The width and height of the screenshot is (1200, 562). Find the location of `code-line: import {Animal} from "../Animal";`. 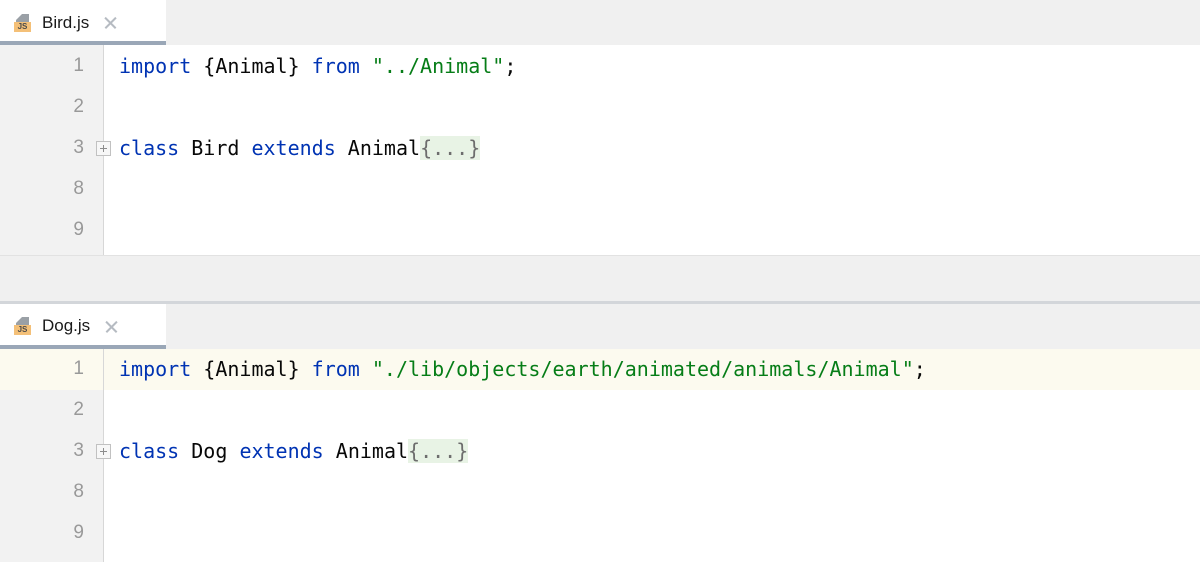

code-line: import {Animal} from "../Animal"; is located at coordinates (652, 65).